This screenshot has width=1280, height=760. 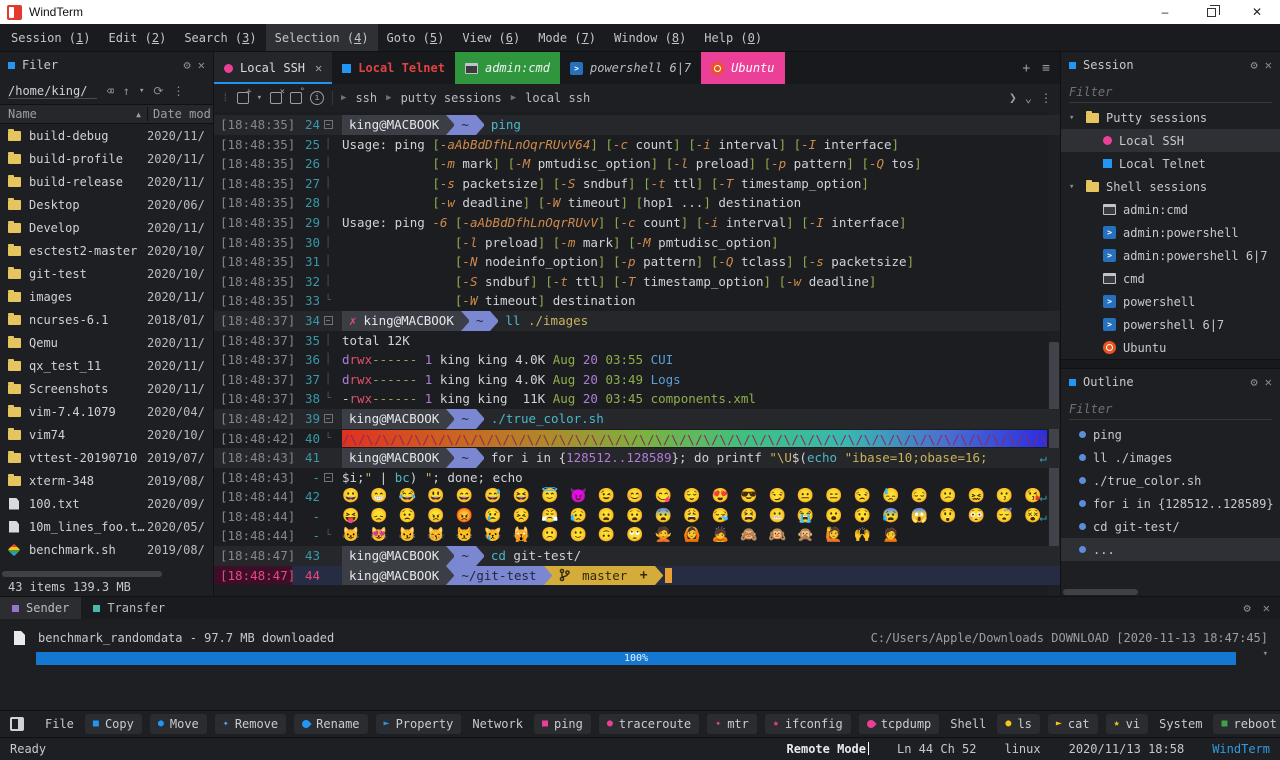 What do you see at coordinates (178, 724) in the screenshot?
I see `toolbar-button-move: ● Move` at bounding box center [178, 724].